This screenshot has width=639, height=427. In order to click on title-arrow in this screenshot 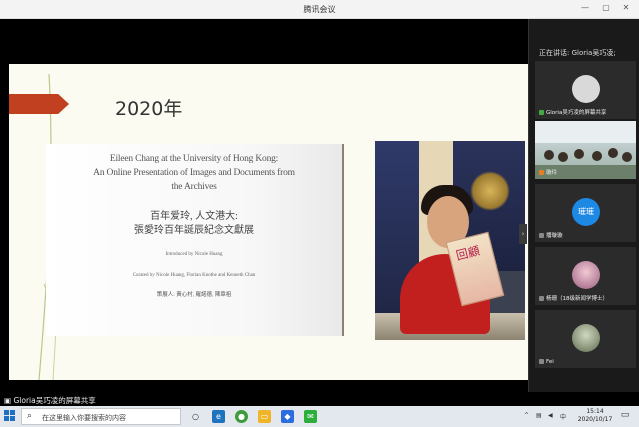, I will do `click(39, 104)`.